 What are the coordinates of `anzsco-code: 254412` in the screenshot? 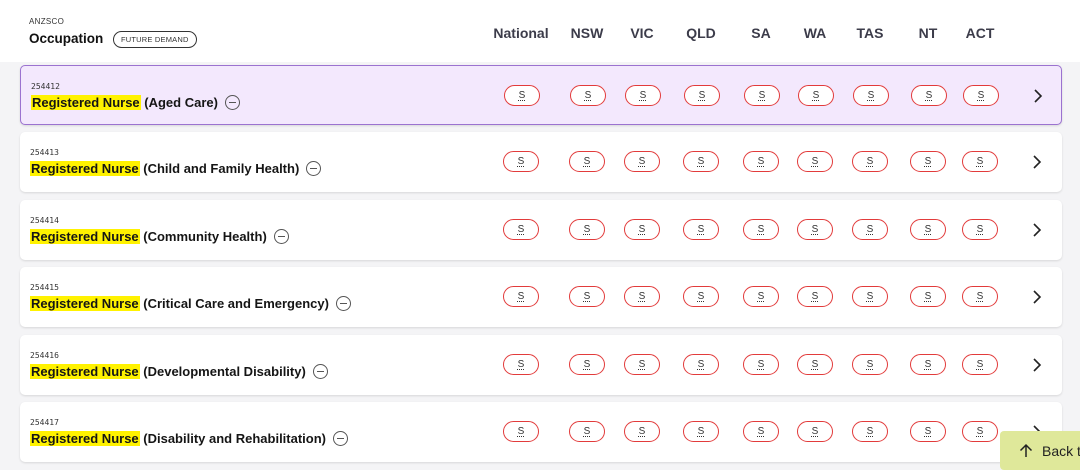 It's located at (45, 86).